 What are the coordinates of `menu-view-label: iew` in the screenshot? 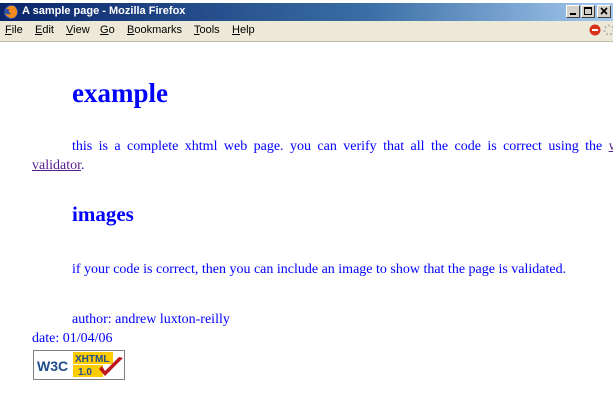 It's located at (81, 30).